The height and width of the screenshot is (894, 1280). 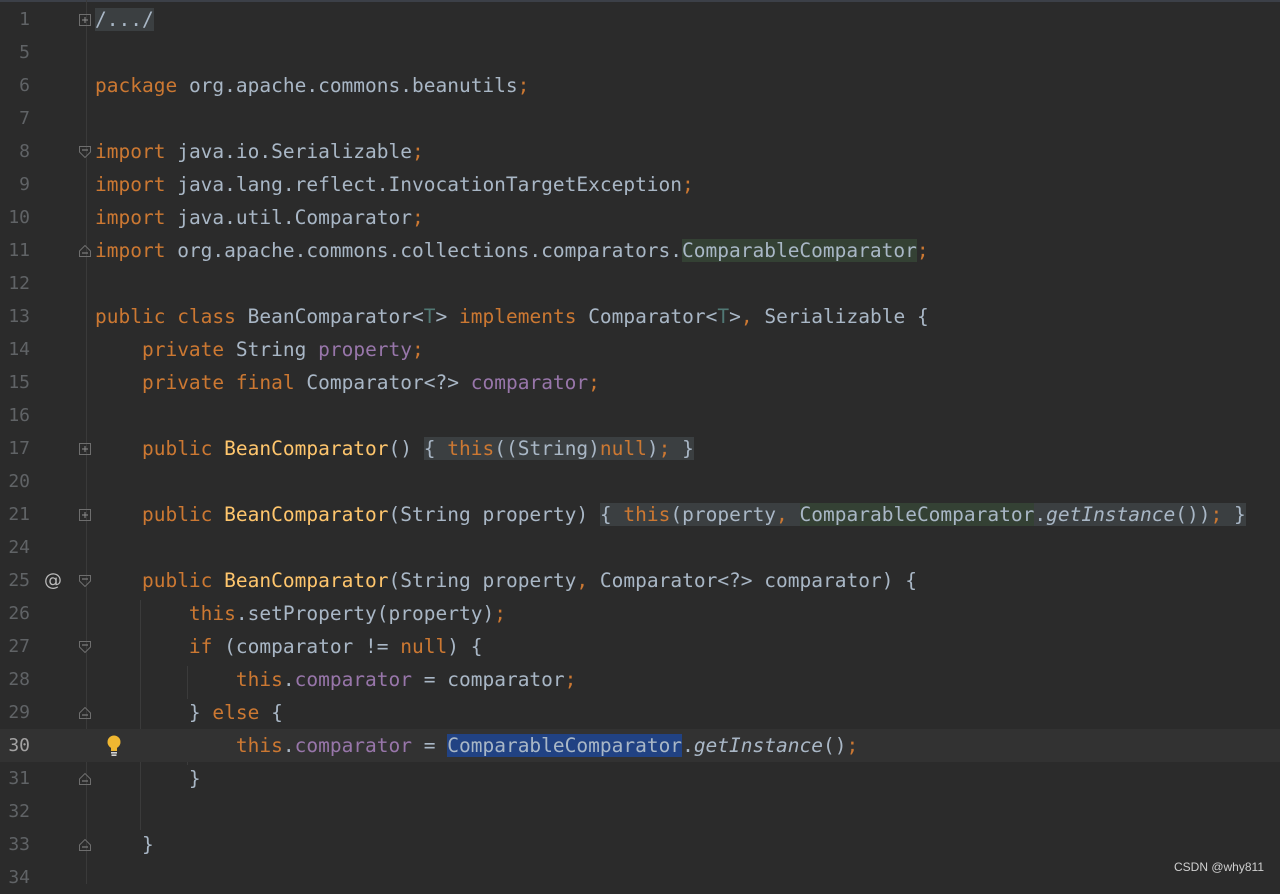 I want to click on line-number: 6, so click(x=24, y=85).